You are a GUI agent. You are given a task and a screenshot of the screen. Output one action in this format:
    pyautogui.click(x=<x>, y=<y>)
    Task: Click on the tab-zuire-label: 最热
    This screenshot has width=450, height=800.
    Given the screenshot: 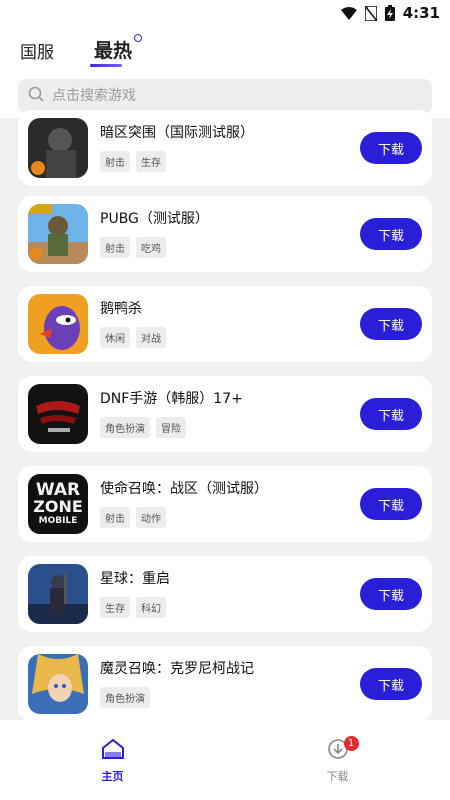 What is the action you would take?
    pyautogui.click(x=113, y=51)
    